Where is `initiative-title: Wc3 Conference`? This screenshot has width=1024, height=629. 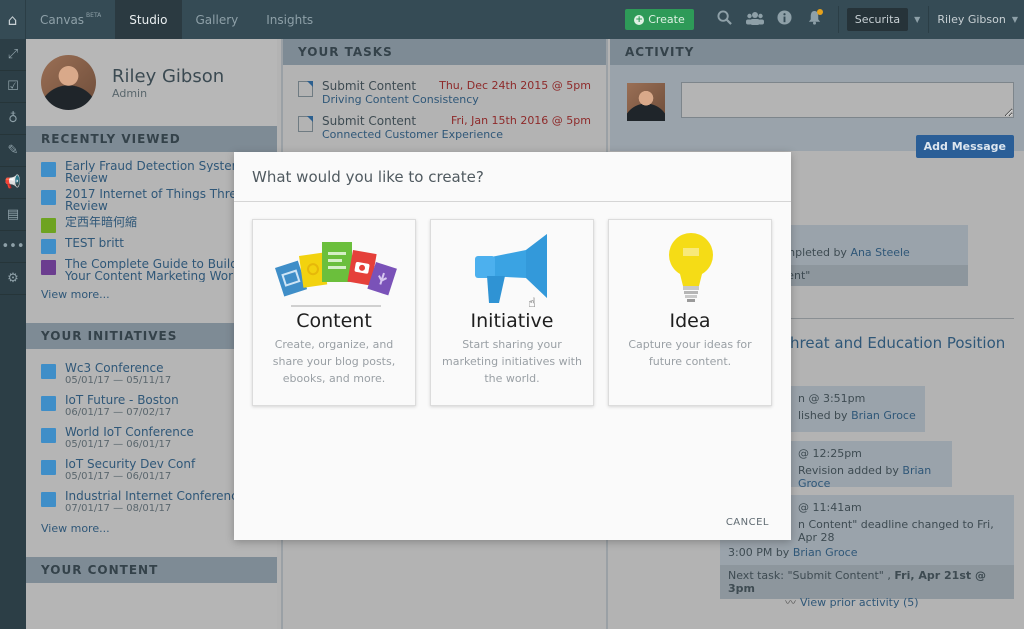
initiative-title: Wc3 Conference is located at coordinates (114, 368).